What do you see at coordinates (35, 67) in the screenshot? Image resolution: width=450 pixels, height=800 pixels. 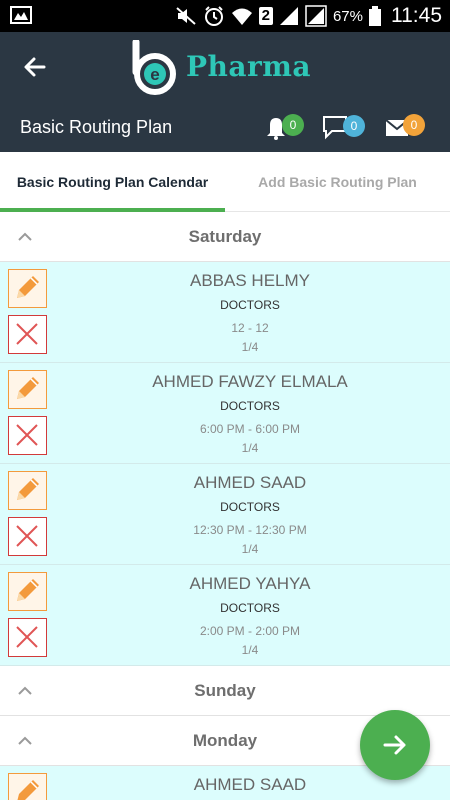 I see `back-button` at bounding box center [35, 67].